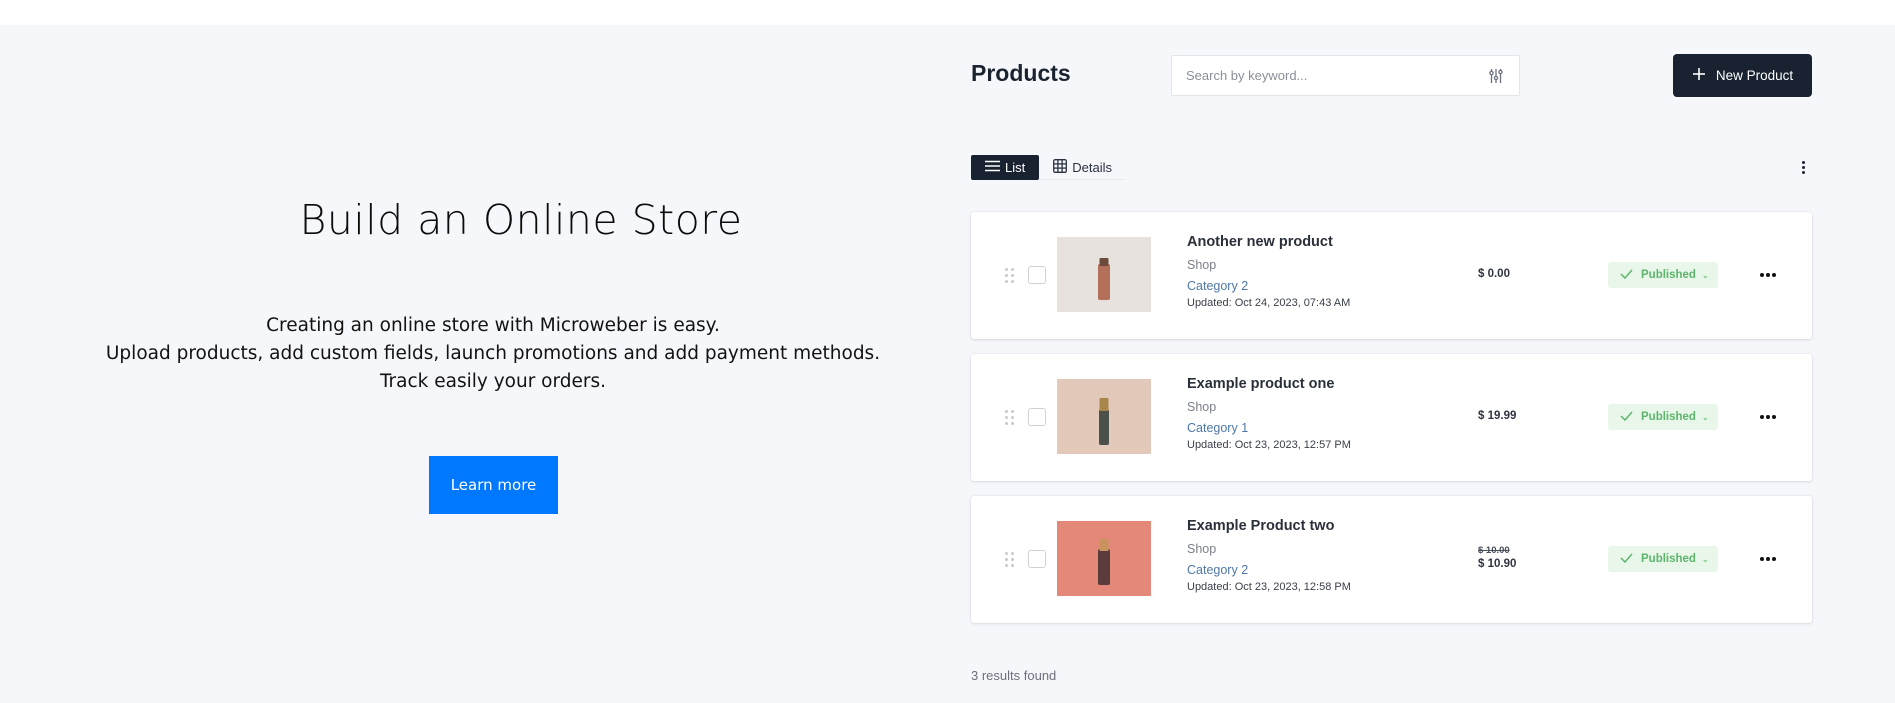 This screenshot has height=703, width=1895. What do you see at coordinates (1497, 564) in the screenshot?
I see `price-current: $ 10.90` at bounding box center [1497, 564].